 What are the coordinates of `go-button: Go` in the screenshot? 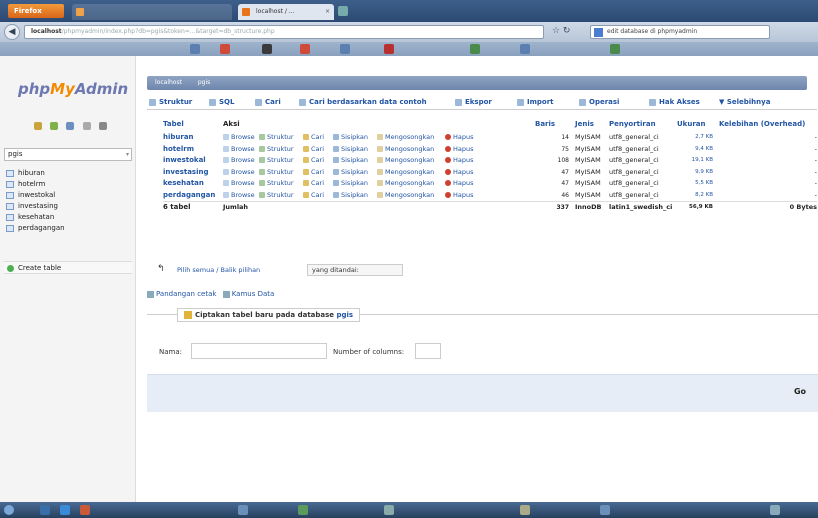 It's located at (800, 391).